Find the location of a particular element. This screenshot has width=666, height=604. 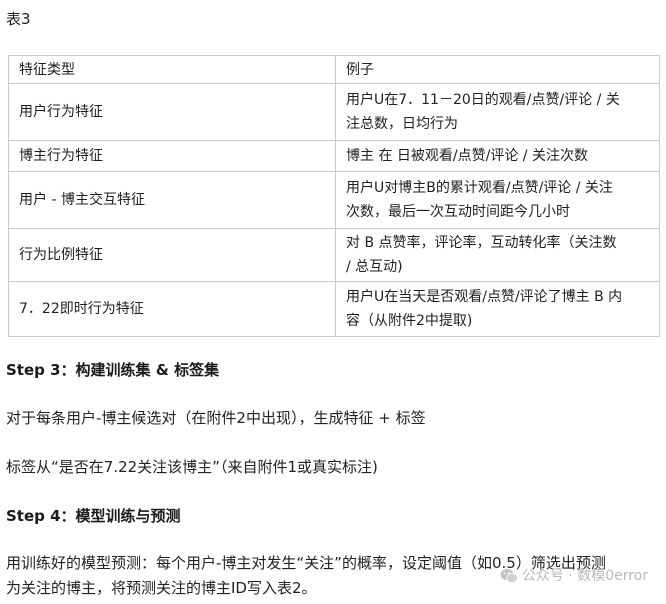

feature-type-cell: 行为比例特征 is located at coordinates (172, 255).